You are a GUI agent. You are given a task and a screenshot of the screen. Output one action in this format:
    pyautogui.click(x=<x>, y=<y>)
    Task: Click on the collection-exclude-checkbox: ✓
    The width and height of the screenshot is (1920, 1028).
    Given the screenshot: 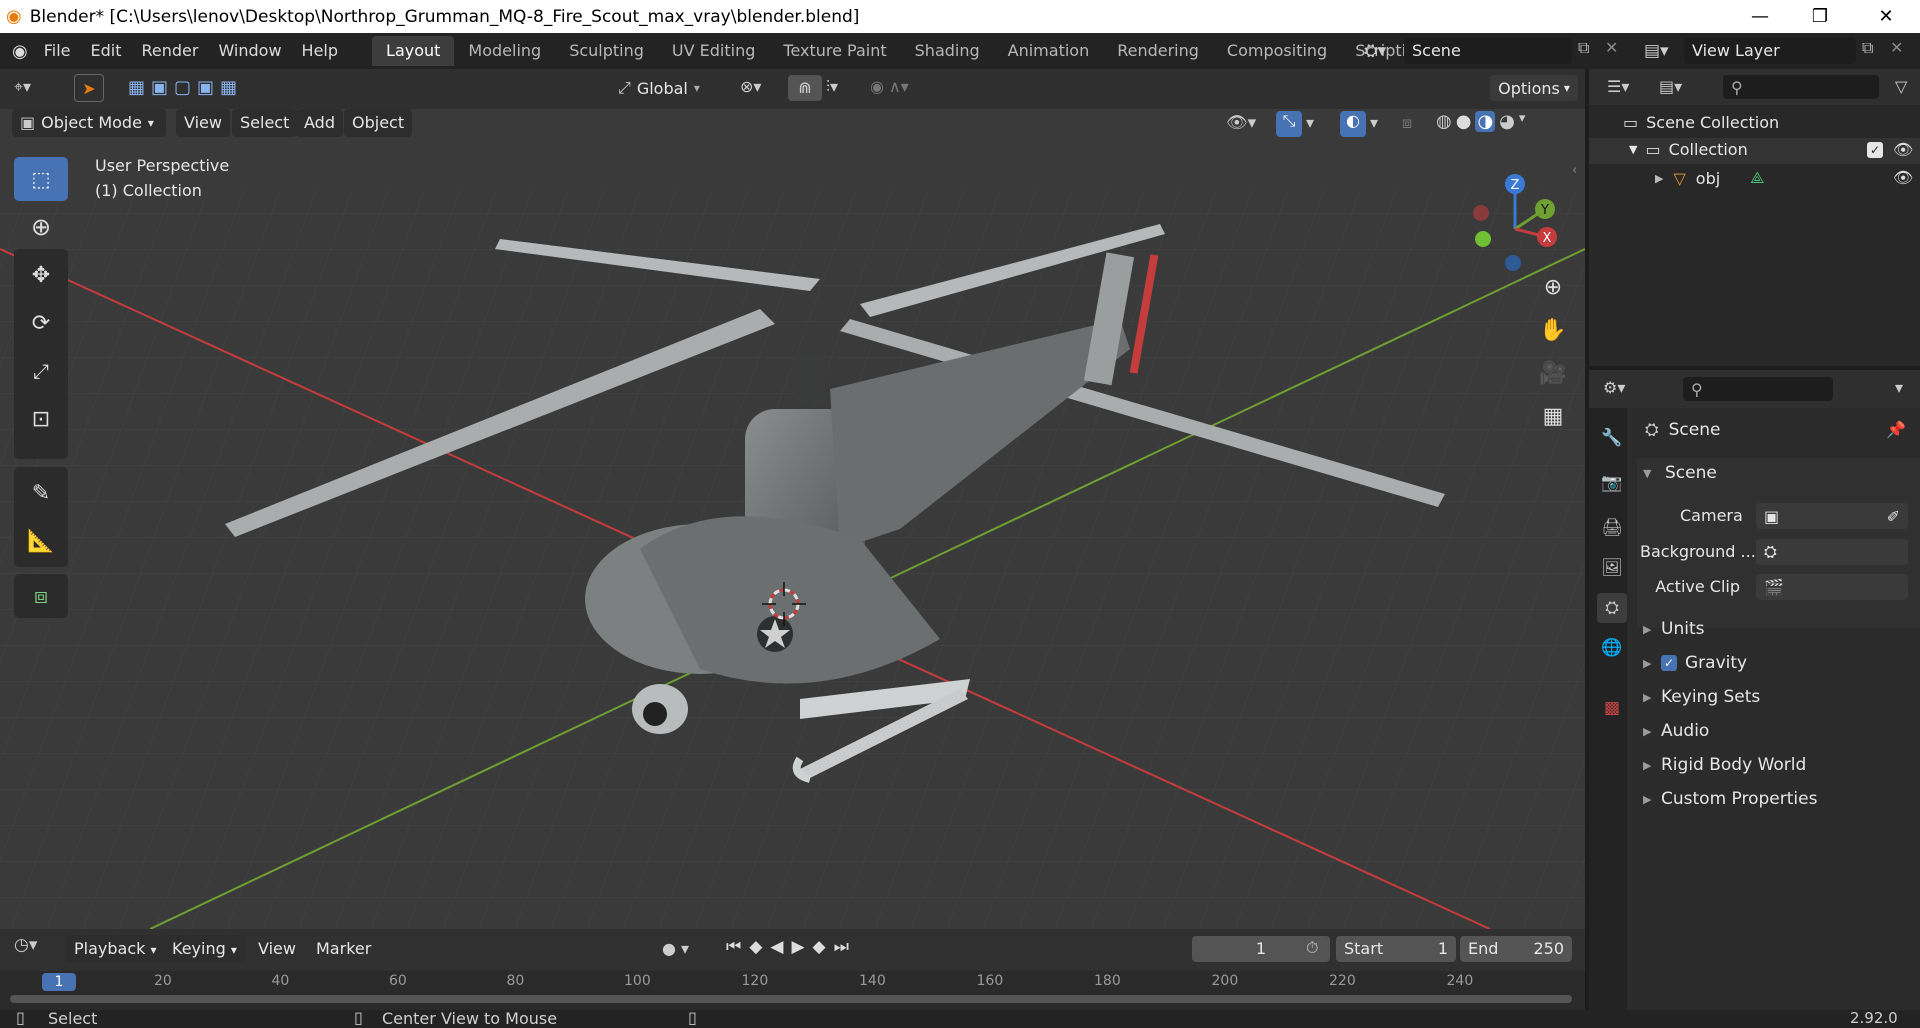 What is the action you would take?
    pyautogui.click(x=1875, y=150)
    